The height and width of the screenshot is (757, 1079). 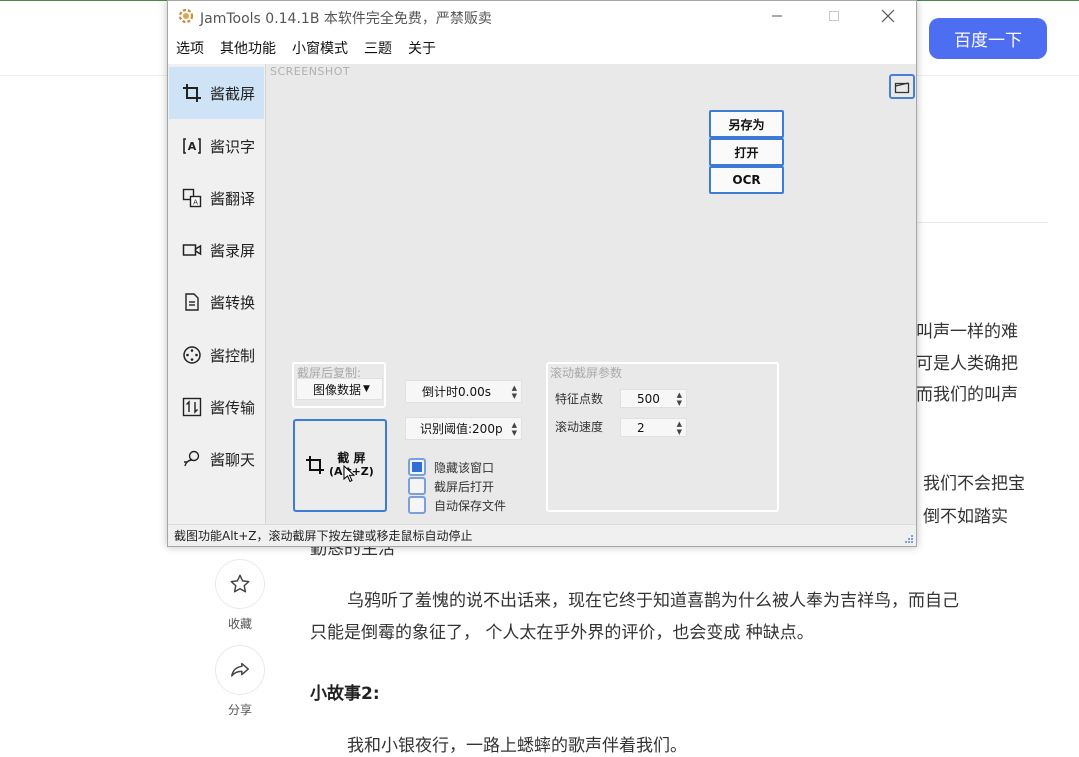 I want to click on shot-button-label: 截 屏, so click(x=351, y=458).